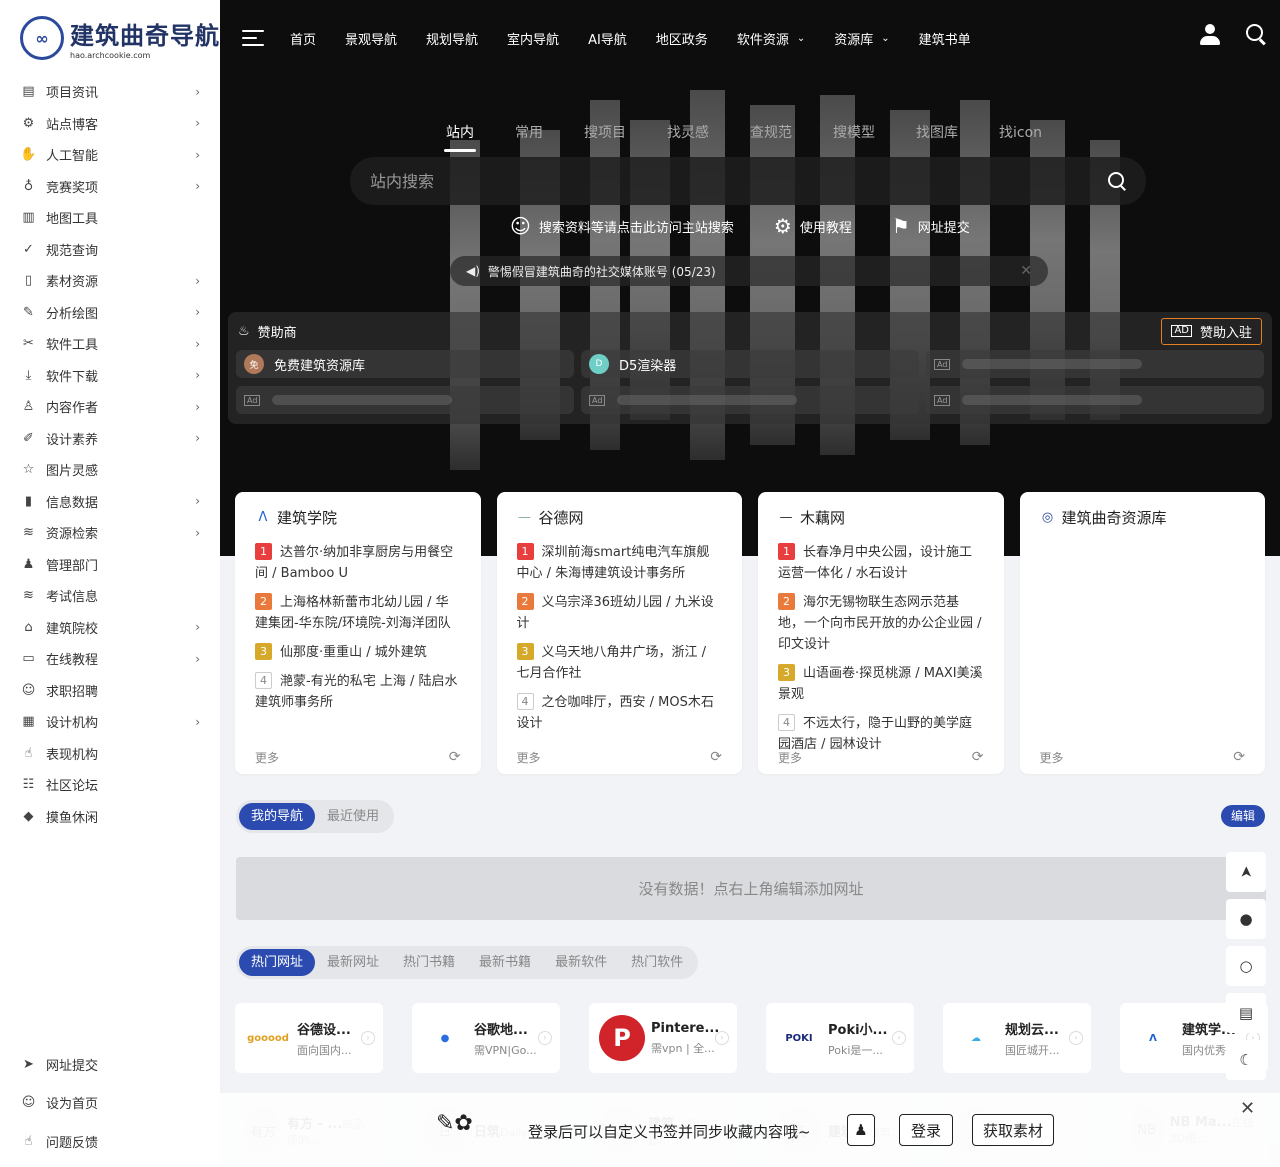 This screenshot has width=1280, height=1167. What do you see at coordinates (110, 92) in the screenshot?
I see `sidebar-item-1: ▤ 项目资讯 ›` at bounding box center [110, 92].